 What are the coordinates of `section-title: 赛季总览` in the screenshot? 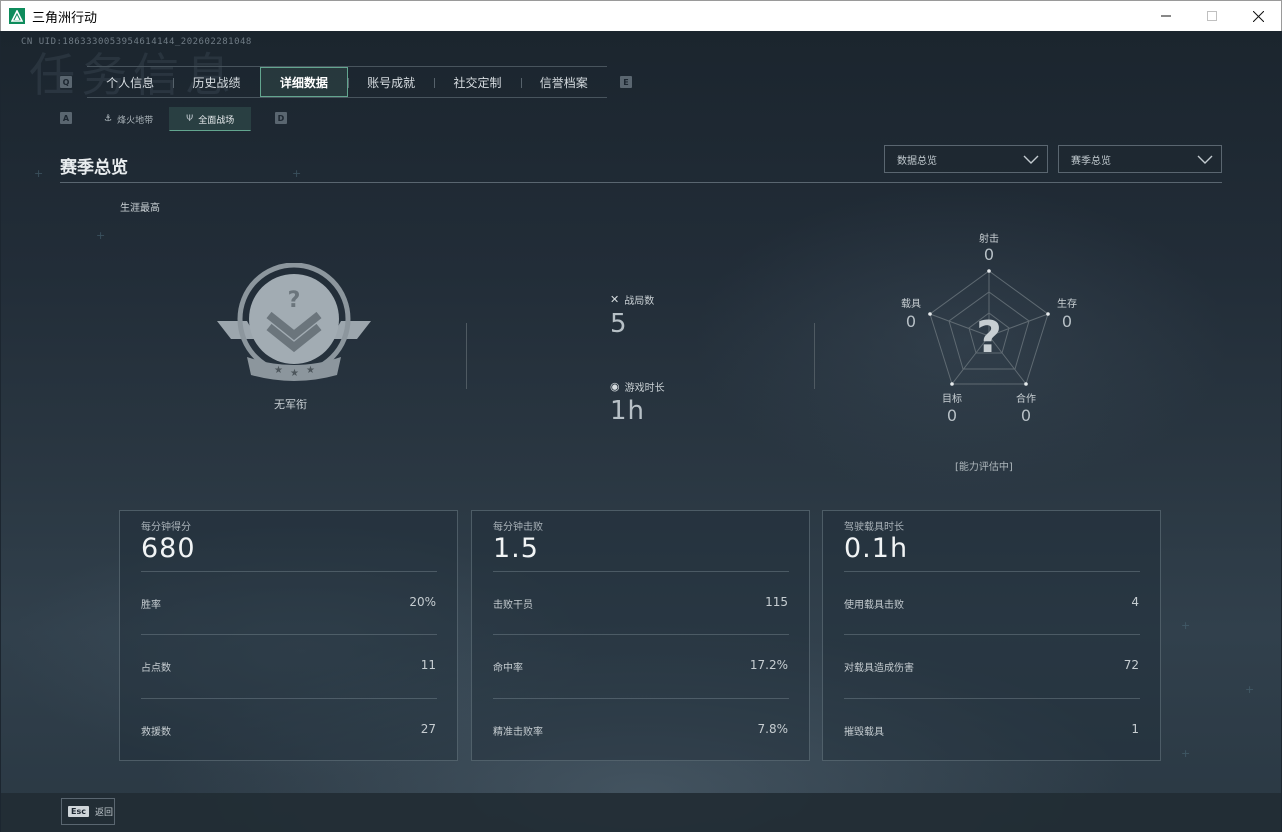 It's located at (94, 168).